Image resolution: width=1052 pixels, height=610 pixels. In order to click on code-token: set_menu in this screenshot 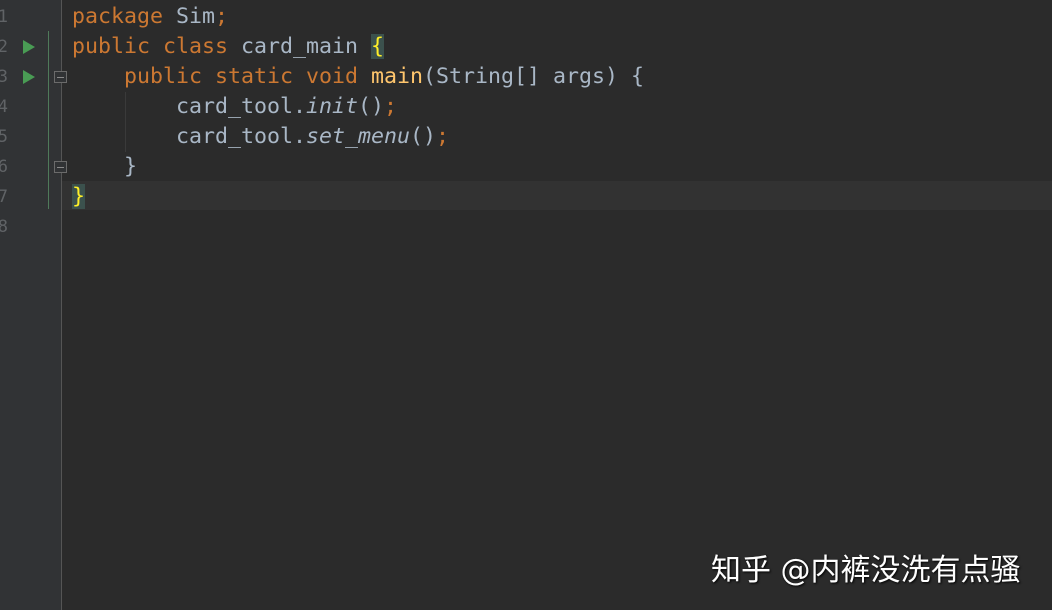, I will do `click(358, 136)`.